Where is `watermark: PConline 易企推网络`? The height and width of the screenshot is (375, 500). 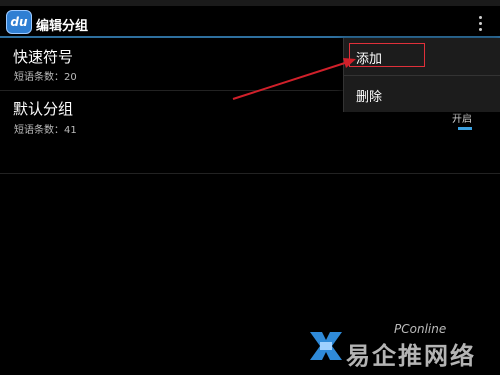 watermark: PConline 易企推网络 is located at coordinates (403, 347).